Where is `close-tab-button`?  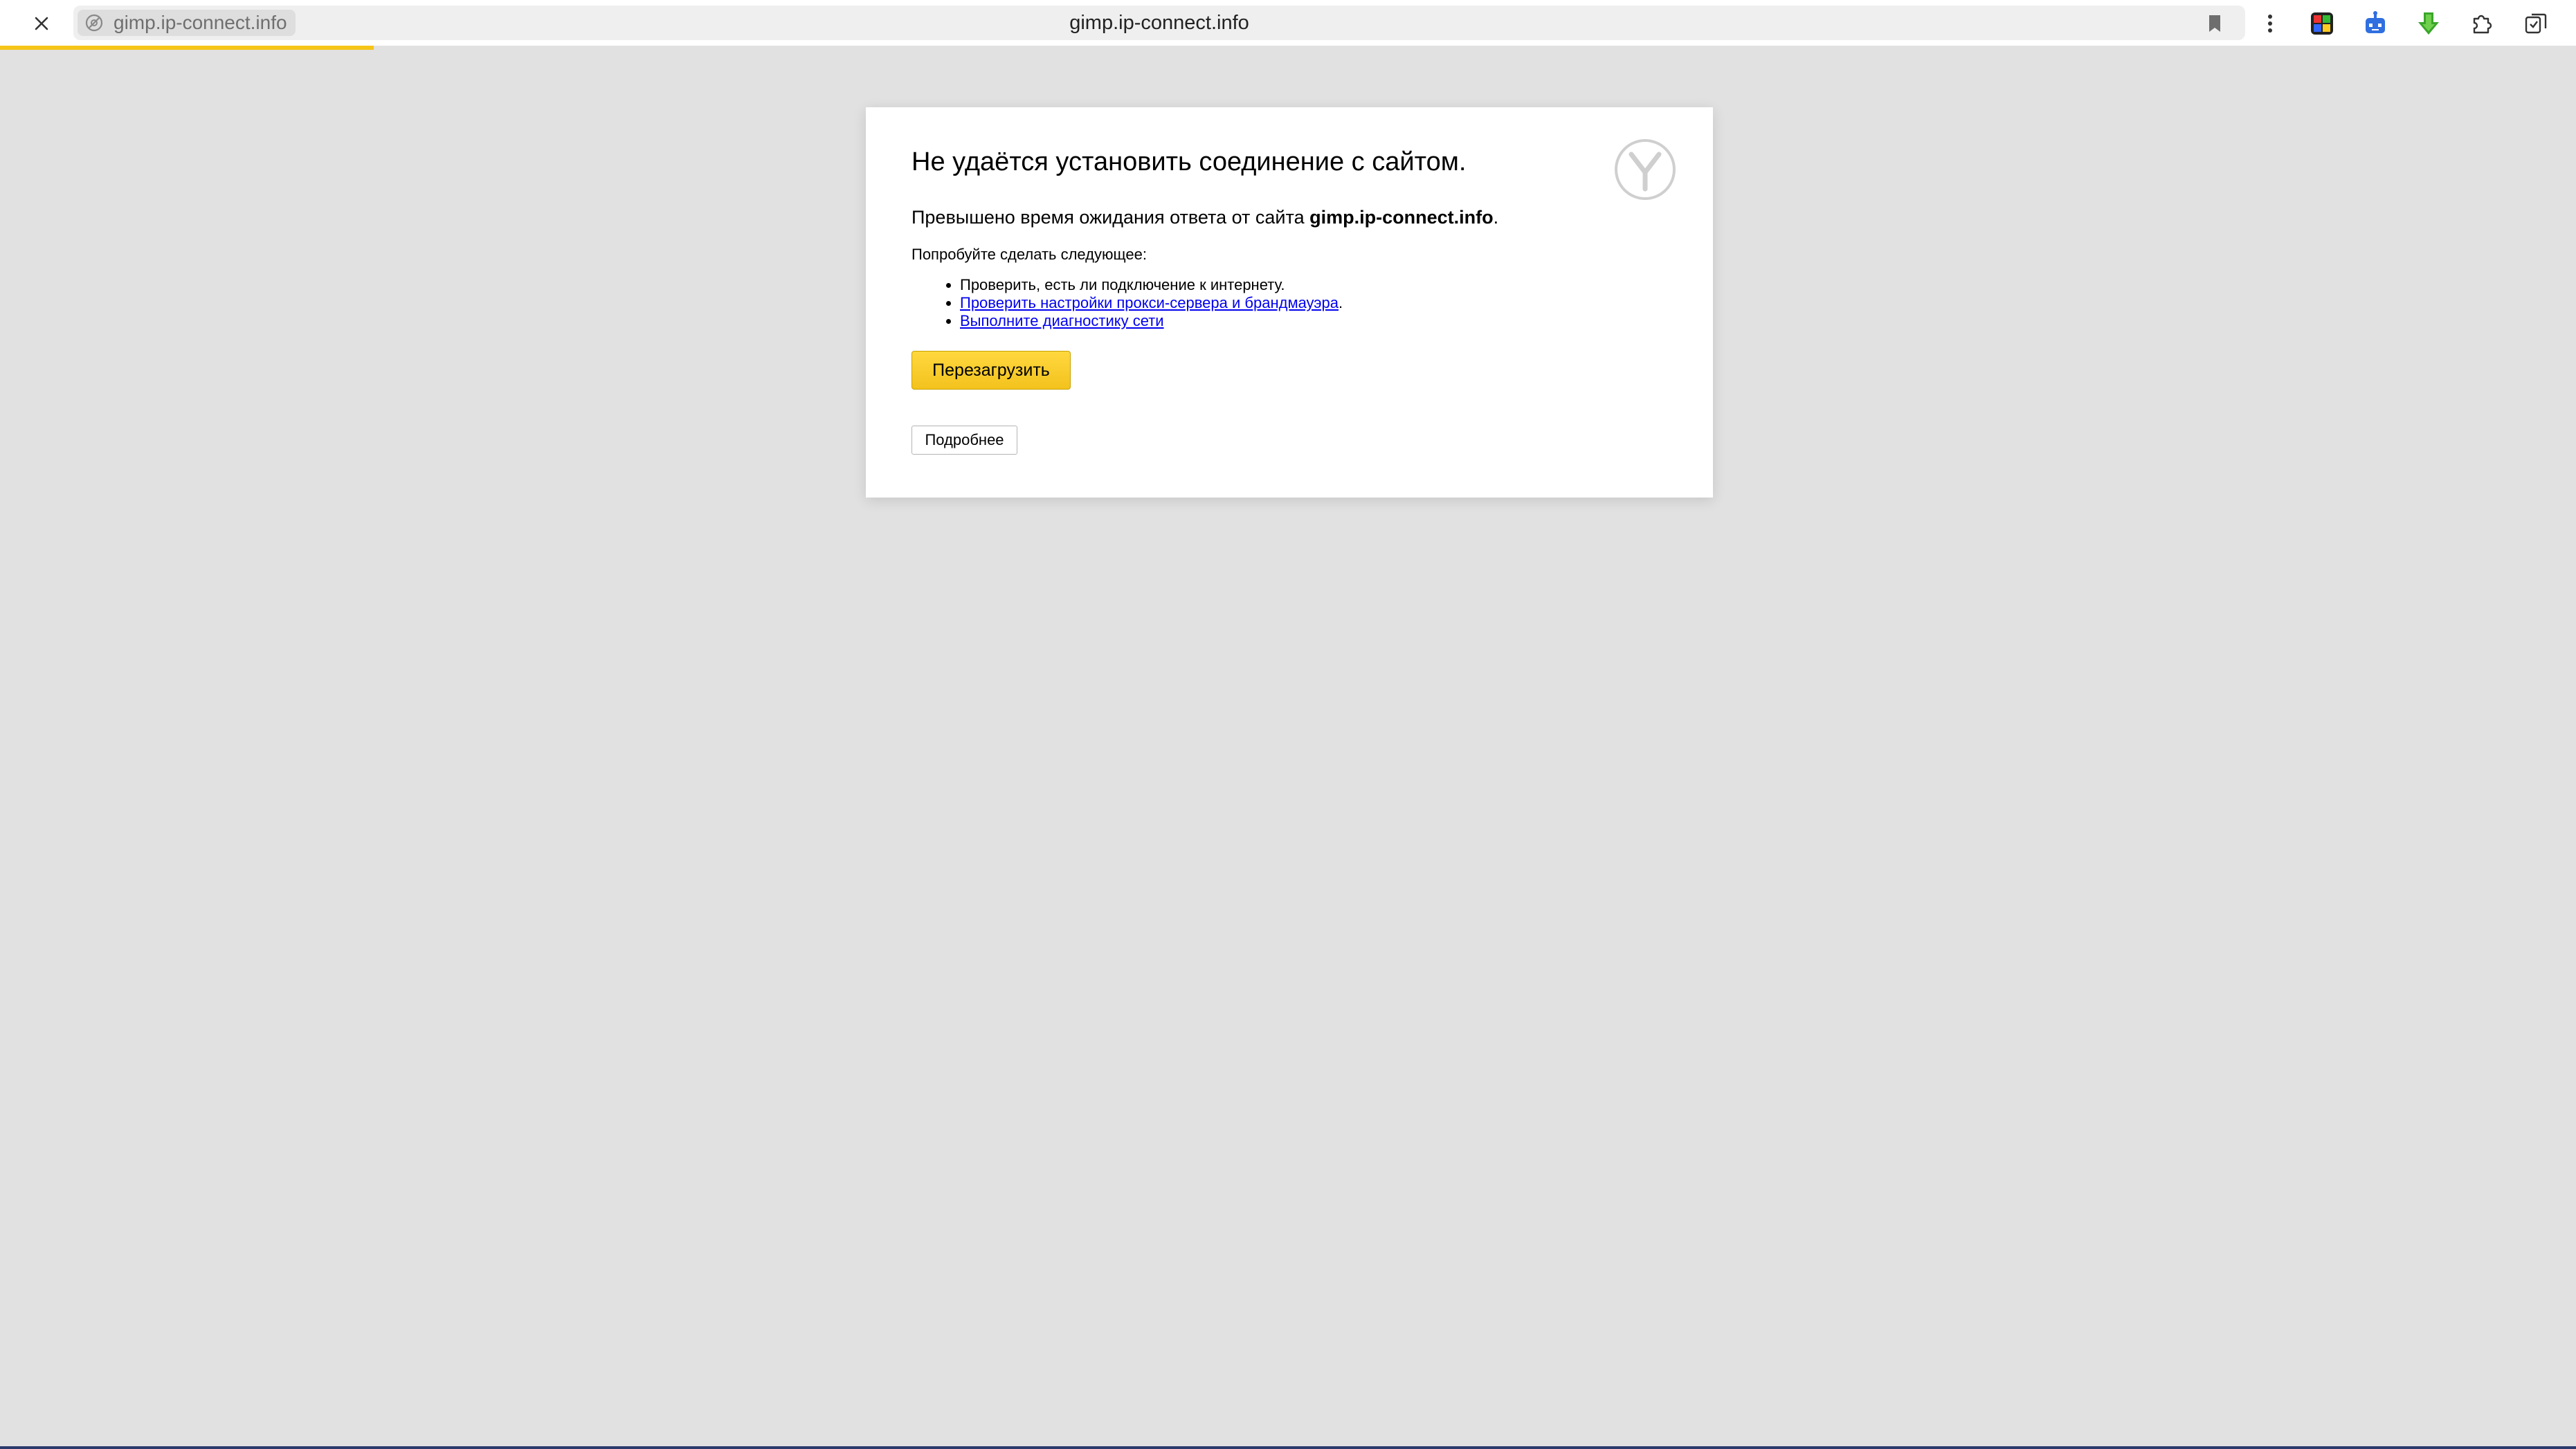
close-tab-button is located at coordinates (41, 23).